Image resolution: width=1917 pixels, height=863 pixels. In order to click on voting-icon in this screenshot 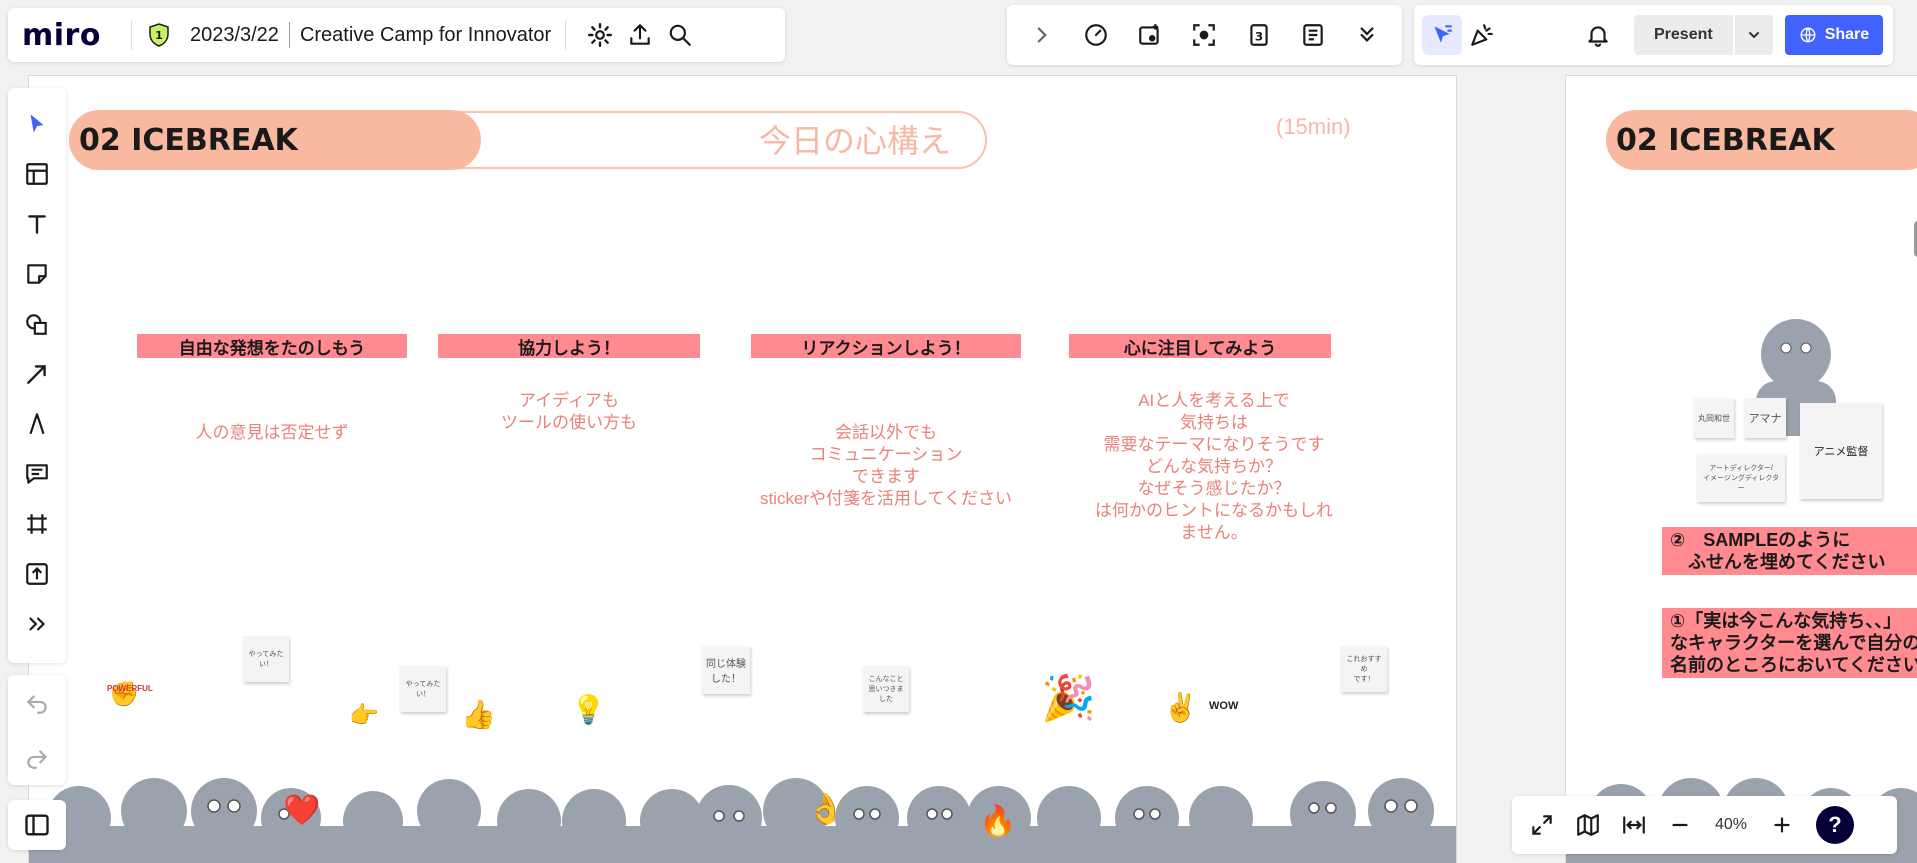, I will do `click(1149, 34)`.